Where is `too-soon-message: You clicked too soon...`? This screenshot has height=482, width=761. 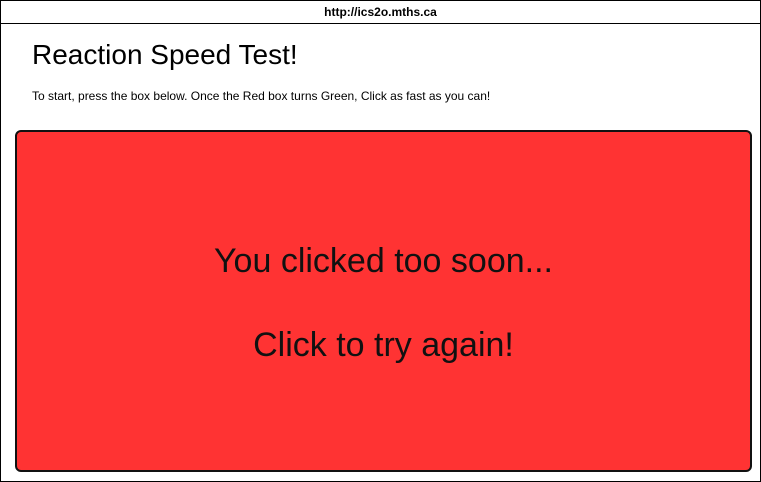
too-soon-message: You clicked too soon... is located at coordinates (383, 261).